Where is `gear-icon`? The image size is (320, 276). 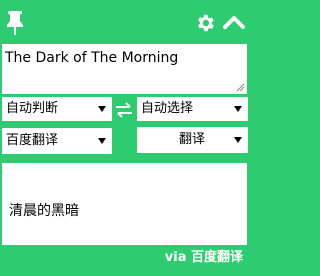
gear-icon is located at coordinates (205, 23).